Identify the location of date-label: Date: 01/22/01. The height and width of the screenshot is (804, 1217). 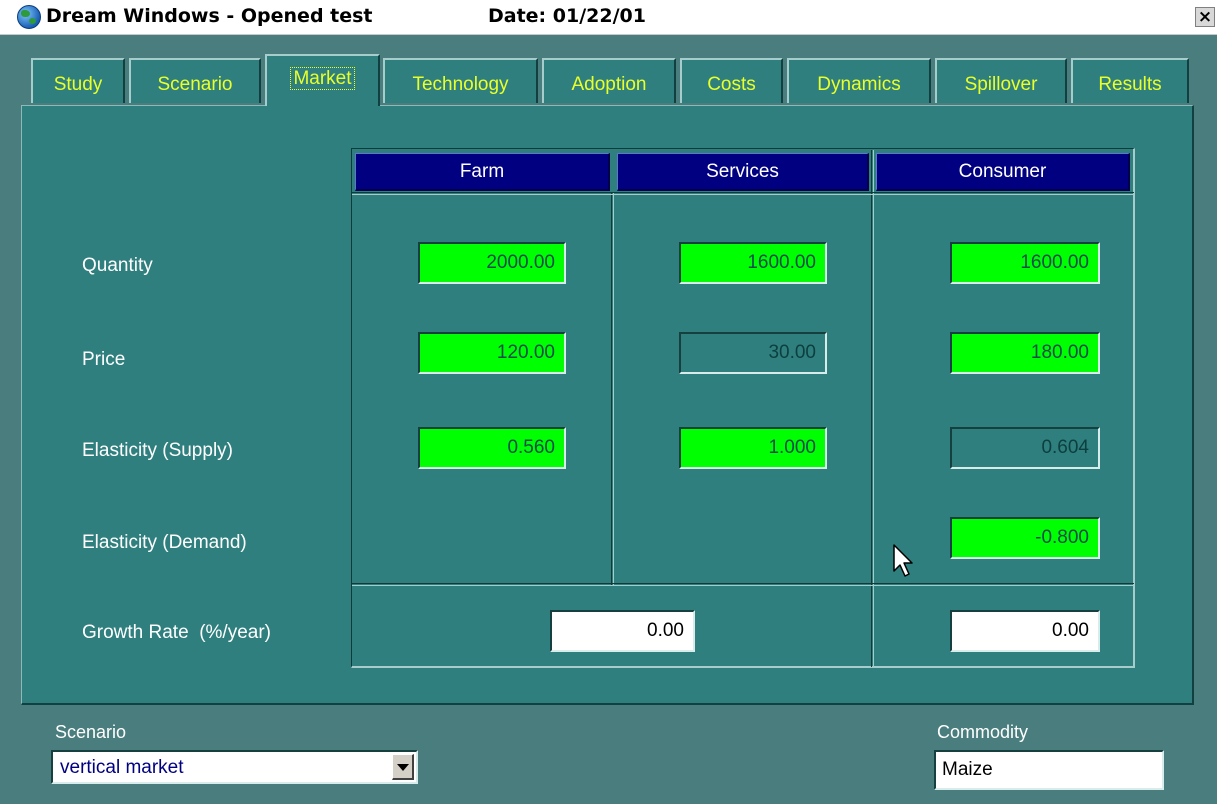
(567, 16).